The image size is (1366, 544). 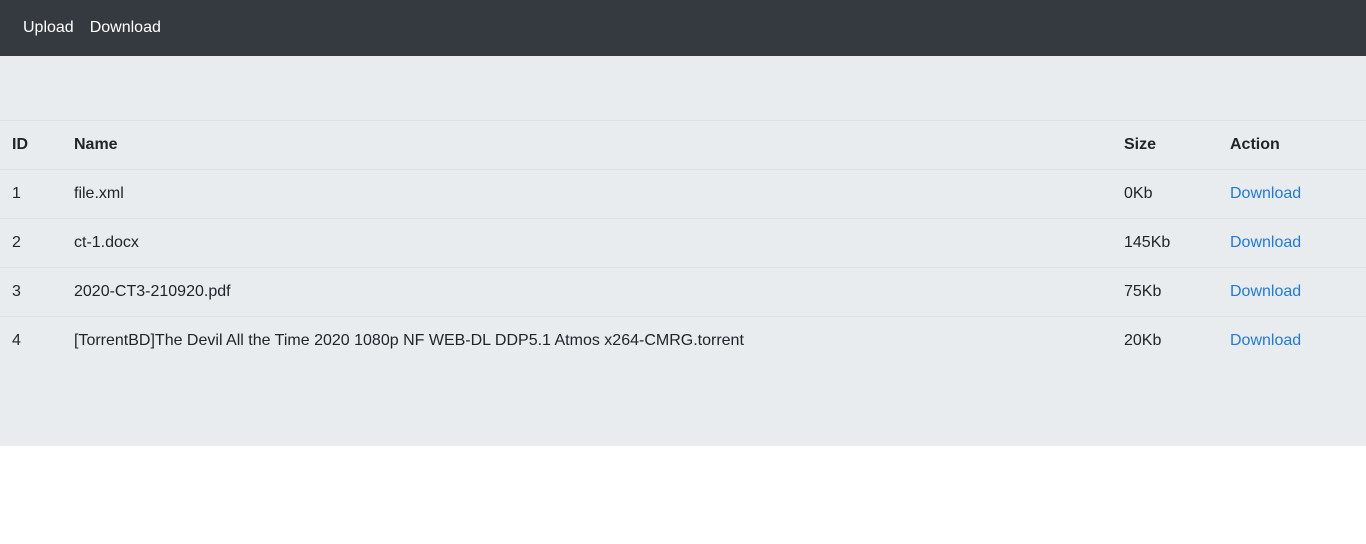 I want to click on cell-id: 1, so click(x=31, y=194).